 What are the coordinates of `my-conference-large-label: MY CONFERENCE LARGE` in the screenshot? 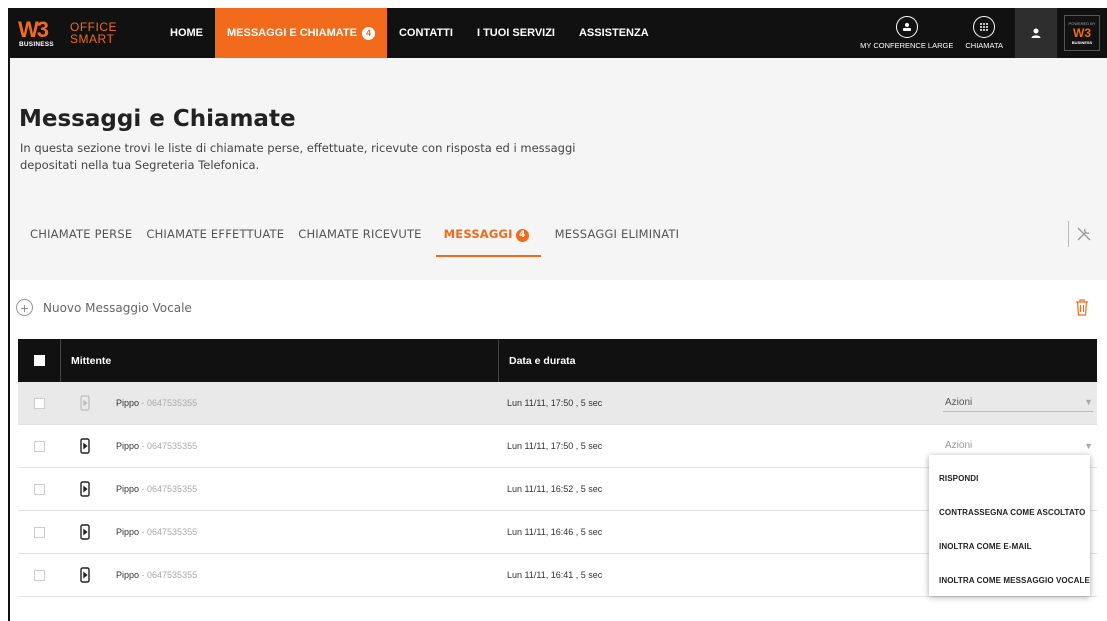 It's located at (907, 45).